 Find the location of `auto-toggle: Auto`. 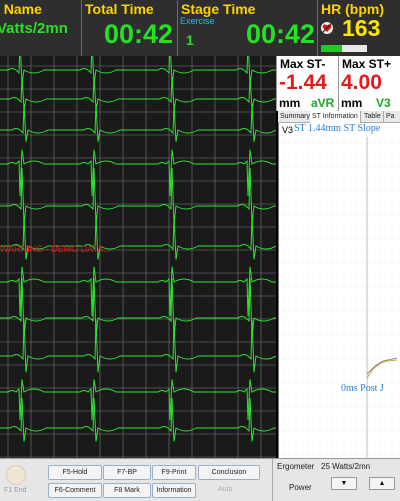

auto-toggle: Auto is located at coordinates (225, 489).